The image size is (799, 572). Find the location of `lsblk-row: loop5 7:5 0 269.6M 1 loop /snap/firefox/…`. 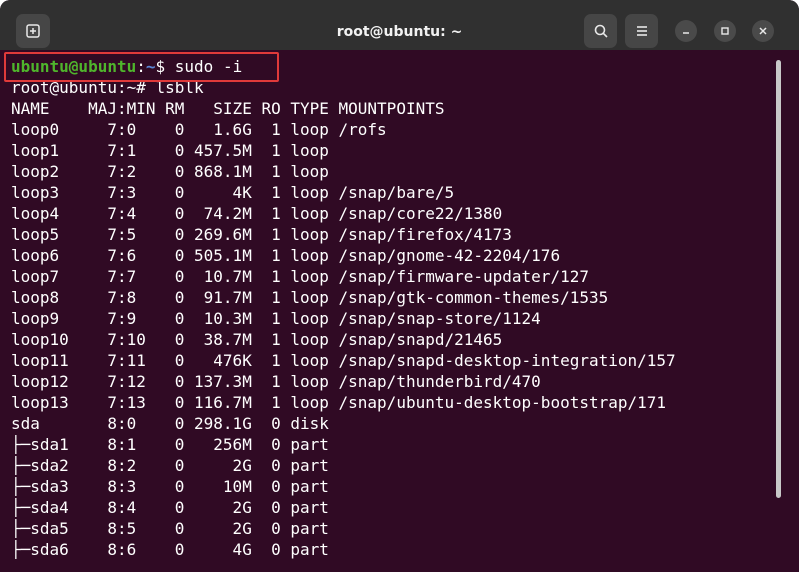

lsblk-row: loop5 7:5 0 269.6M 1 loop /snap/firefox/… is located at coordinates (261, 234).